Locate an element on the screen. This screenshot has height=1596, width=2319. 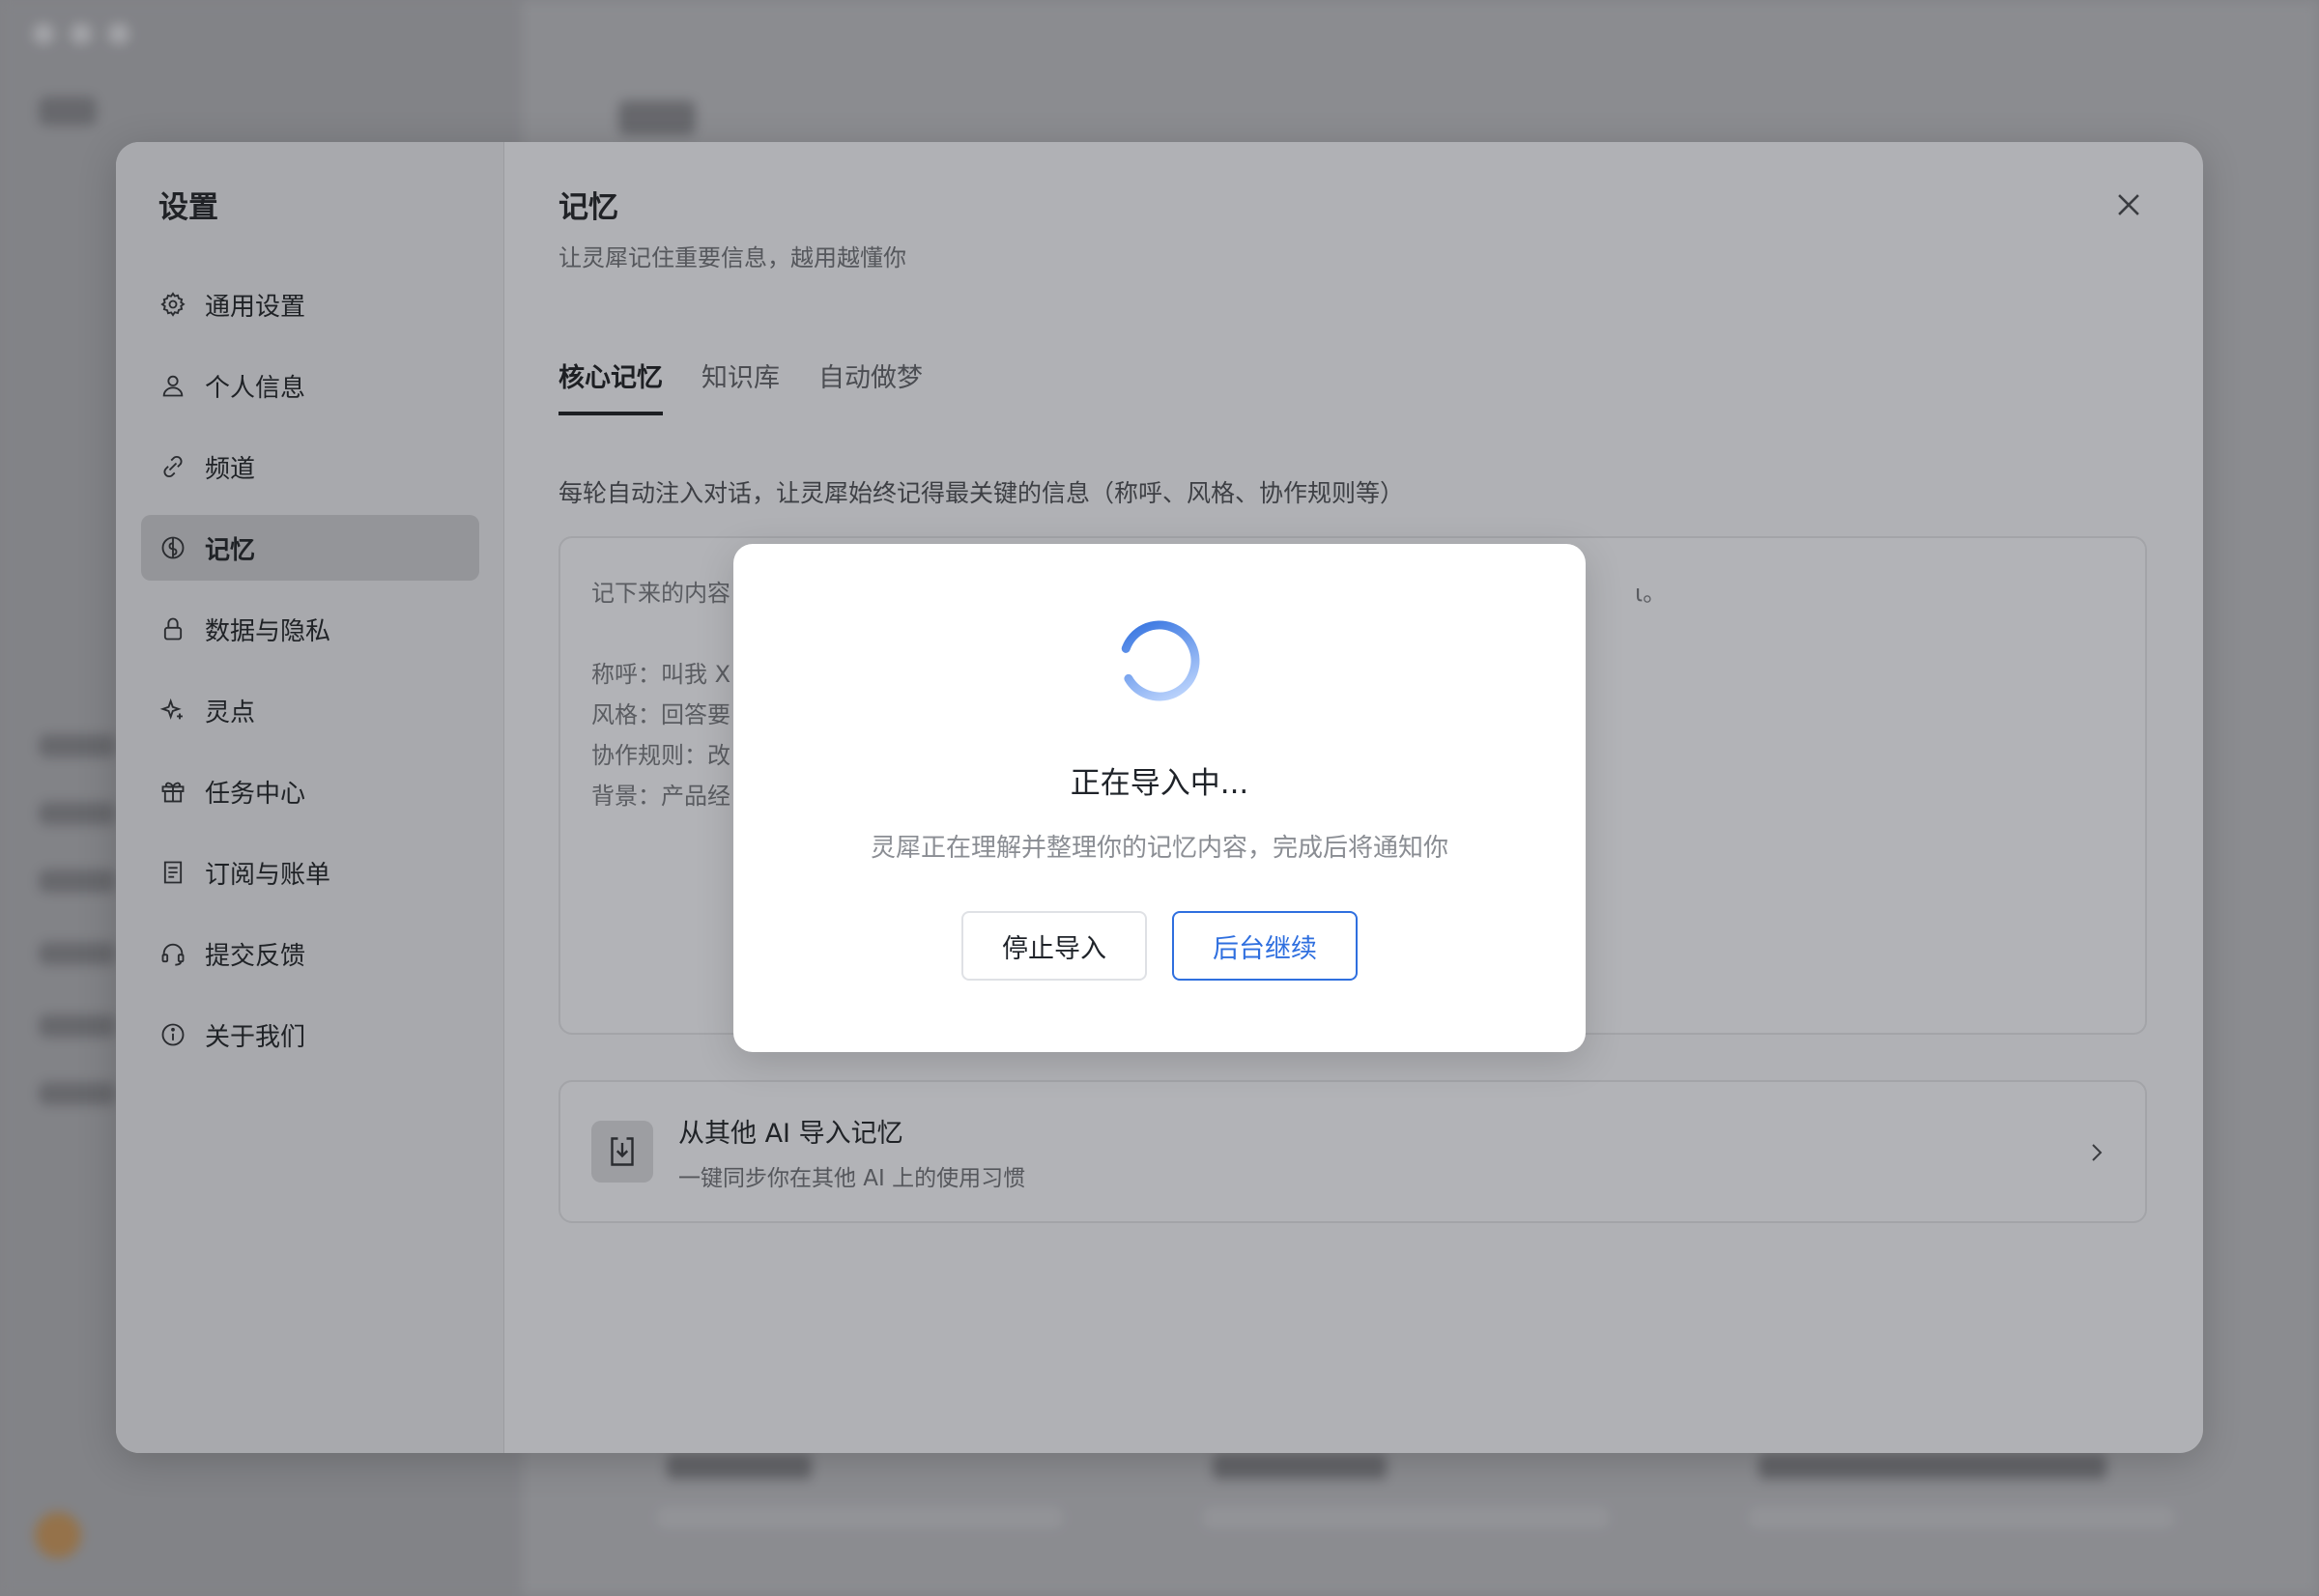
gift-icon is located at coordinates (173, 792).